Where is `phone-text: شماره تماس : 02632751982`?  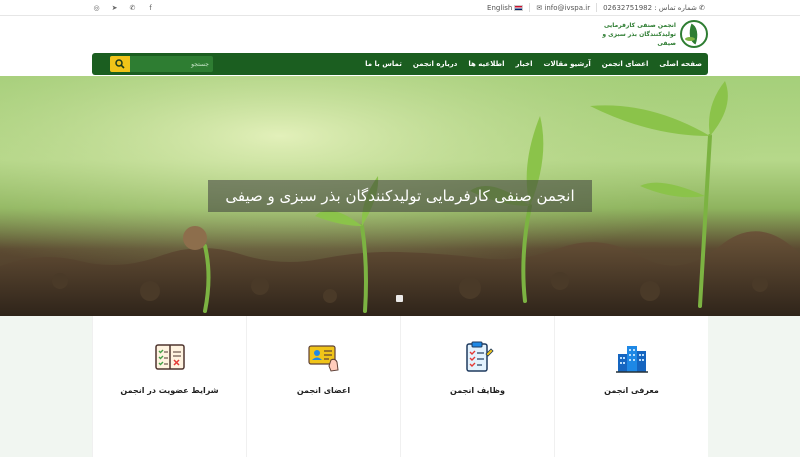 phone-text: شماره تماس : 02632751982 is located at coordinates (650, 7).